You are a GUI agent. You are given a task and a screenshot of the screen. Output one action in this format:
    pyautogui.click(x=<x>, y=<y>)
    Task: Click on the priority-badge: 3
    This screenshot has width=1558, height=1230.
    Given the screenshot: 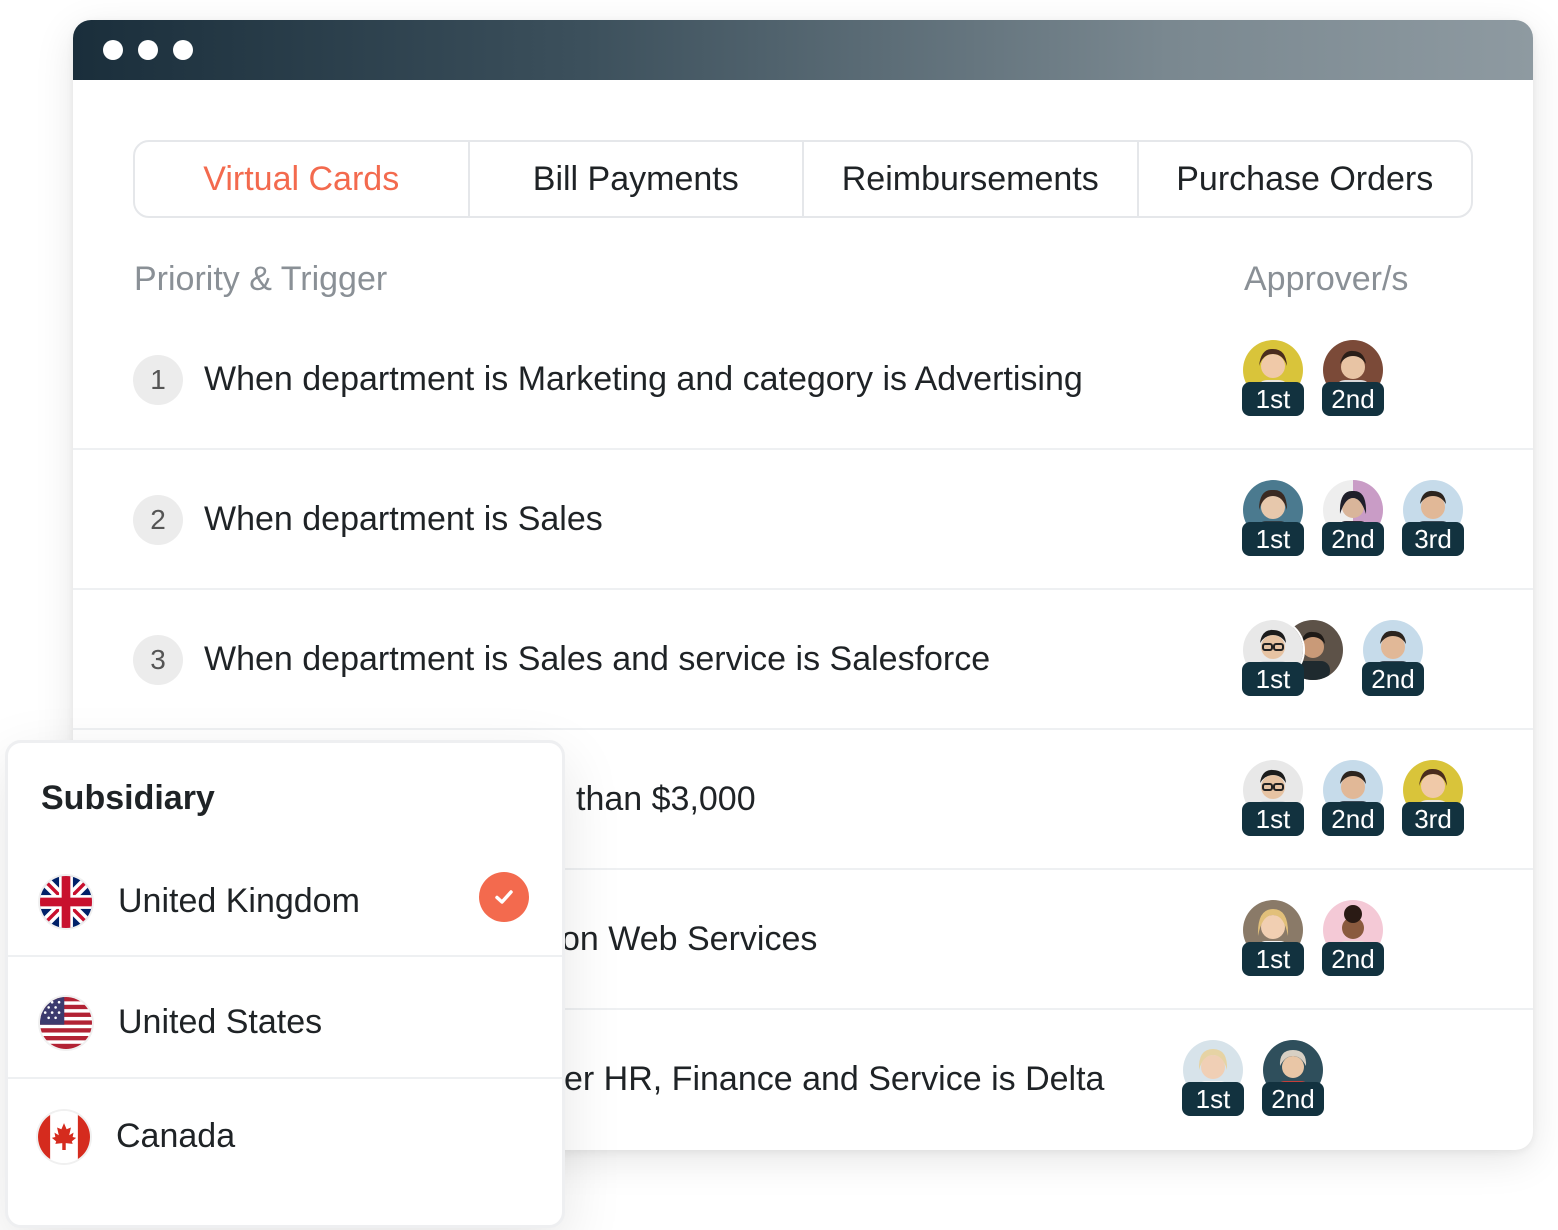 What is the action you would take?
    pyautogui.click(x=158, y=660)
    